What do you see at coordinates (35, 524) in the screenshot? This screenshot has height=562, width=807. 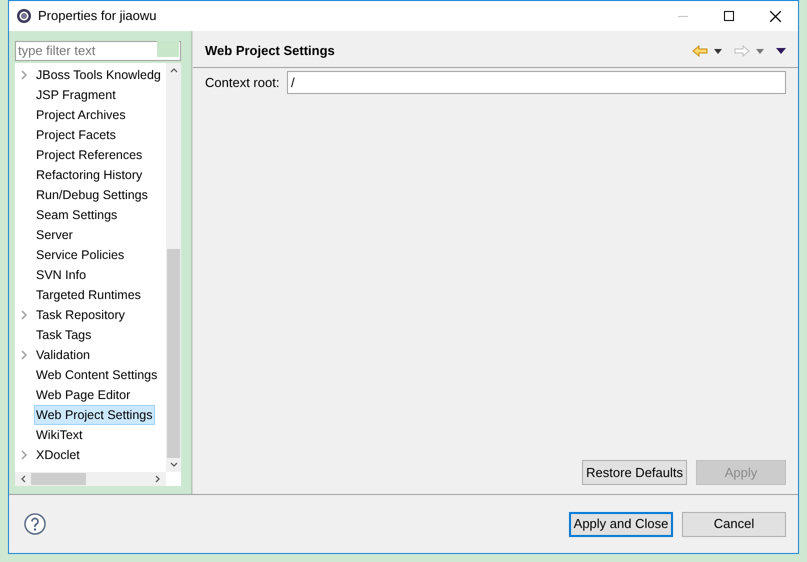 I see `help-icon` at bounding box center [35, 524].